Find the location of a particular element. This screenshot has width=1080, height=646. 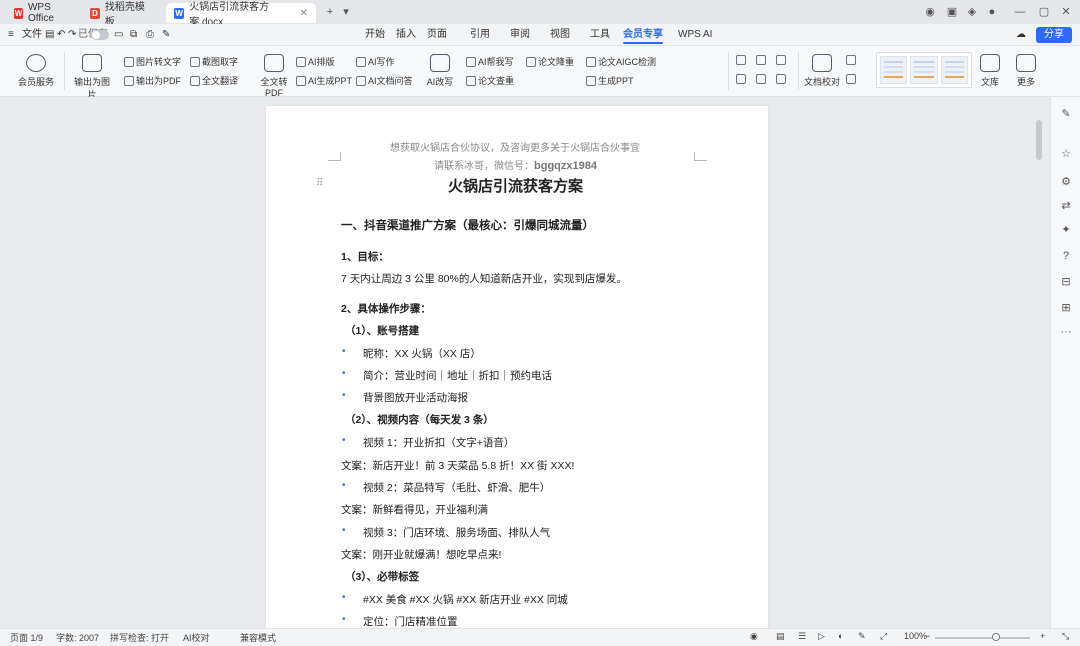

fullscreen-icon: ⤡ is located at coordinates (1065, 636).